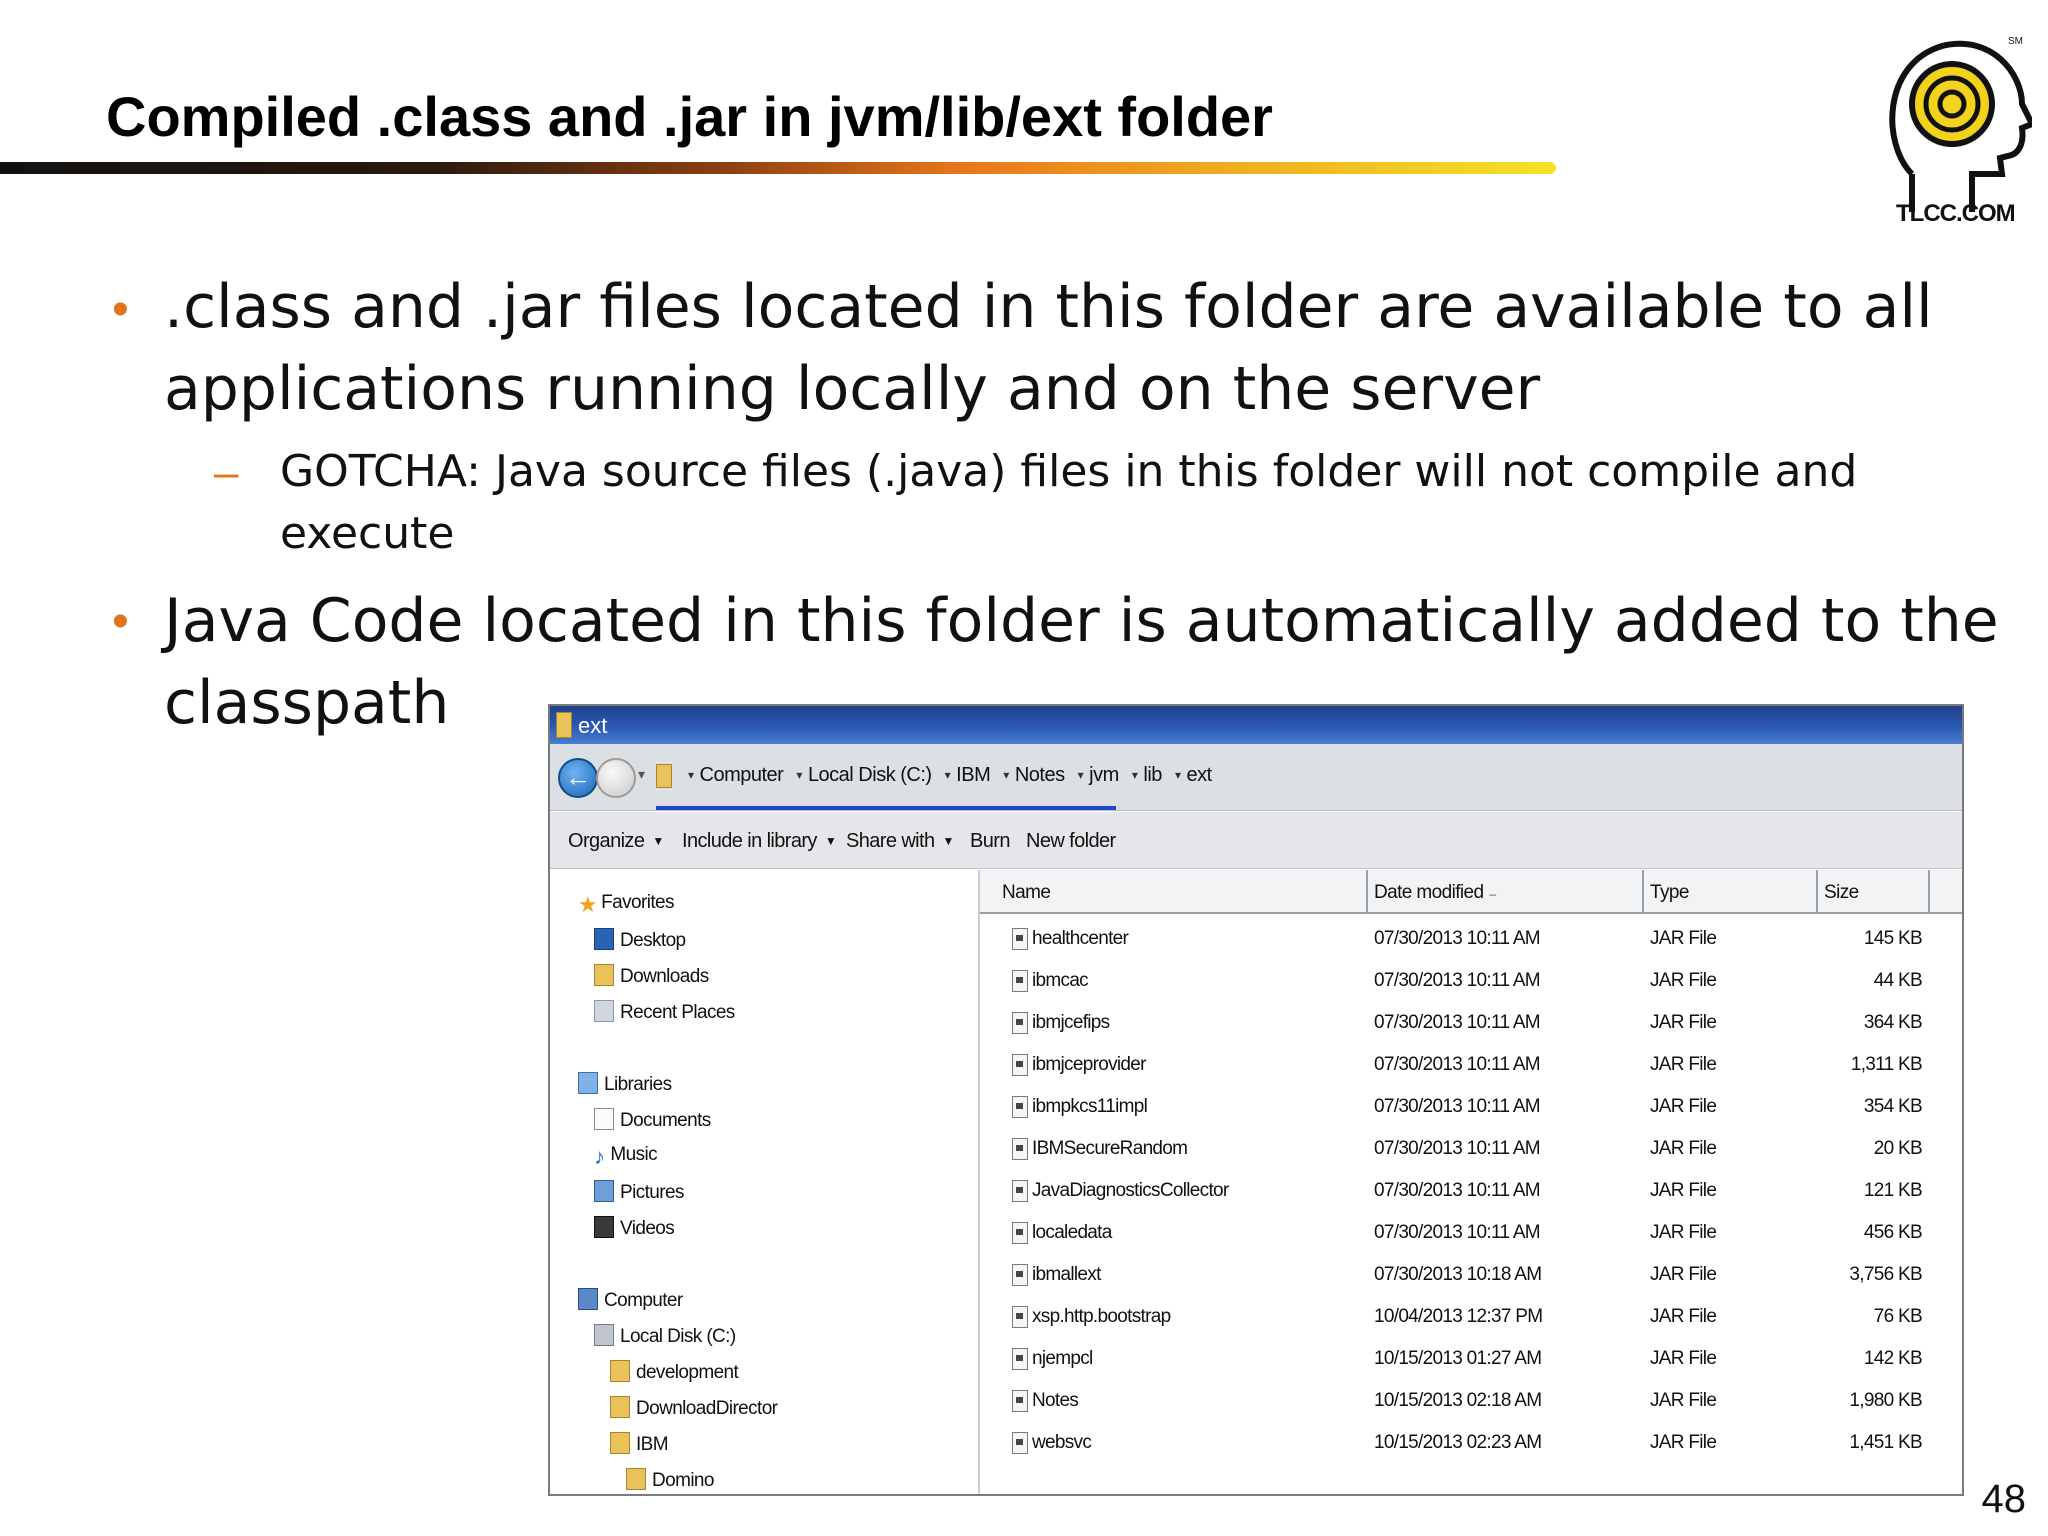 This screenshot has width=2048, height=1536. I want to click on file-name: ibmpkcs11impl, so click(1090, 1106).